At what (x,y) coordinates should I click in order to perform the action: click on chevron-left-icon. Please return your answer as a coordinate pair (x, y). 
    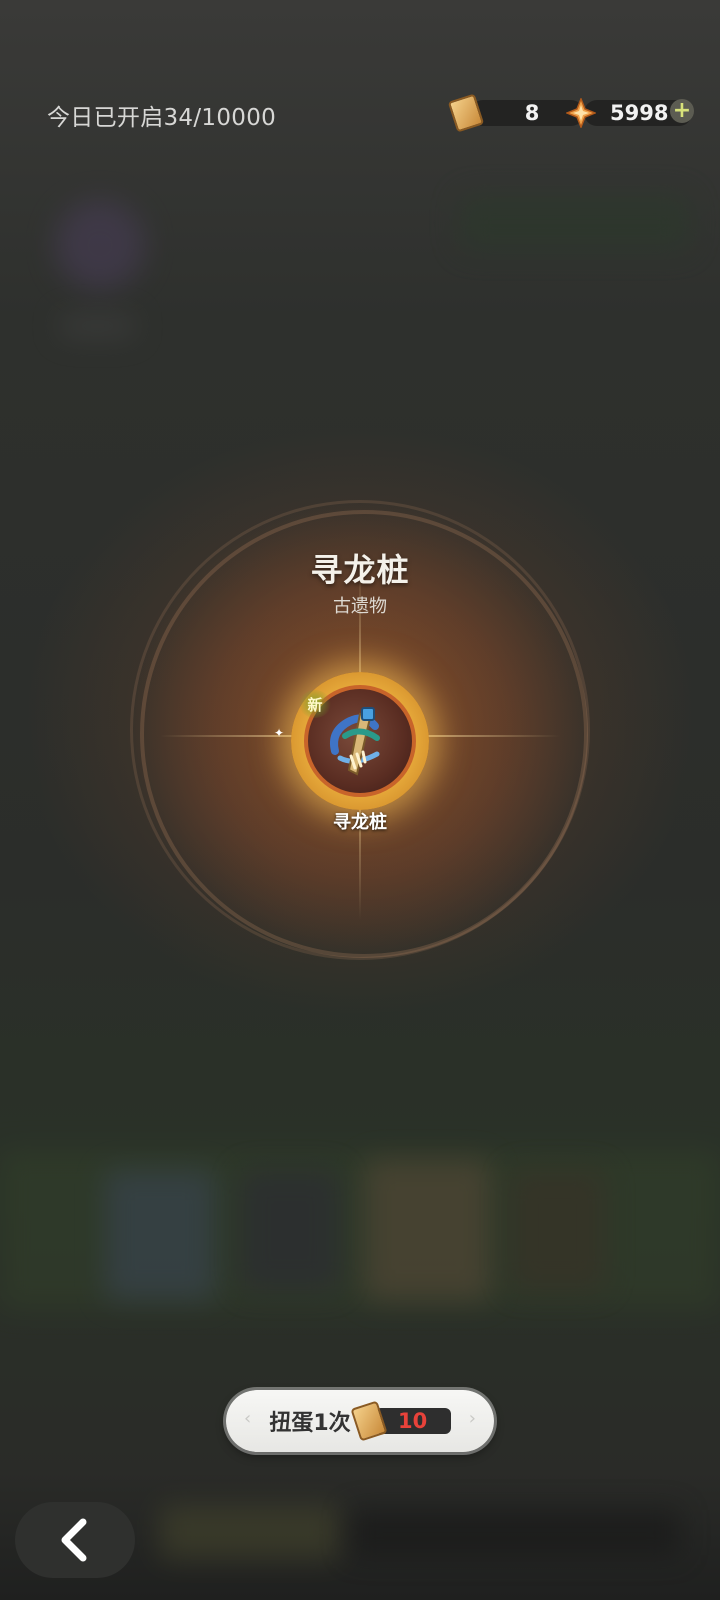
    Looking at the image, I should click on (74, 1540).